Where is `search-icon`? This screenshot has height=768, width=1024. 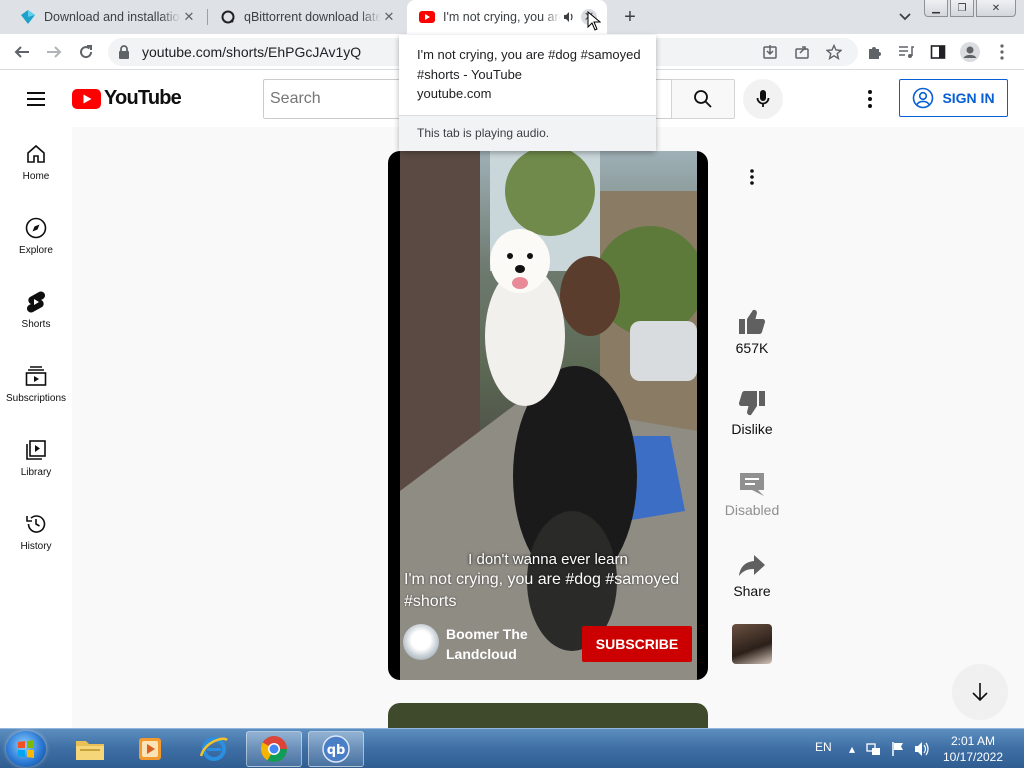
search-icon is located at coordinates (703, 99).